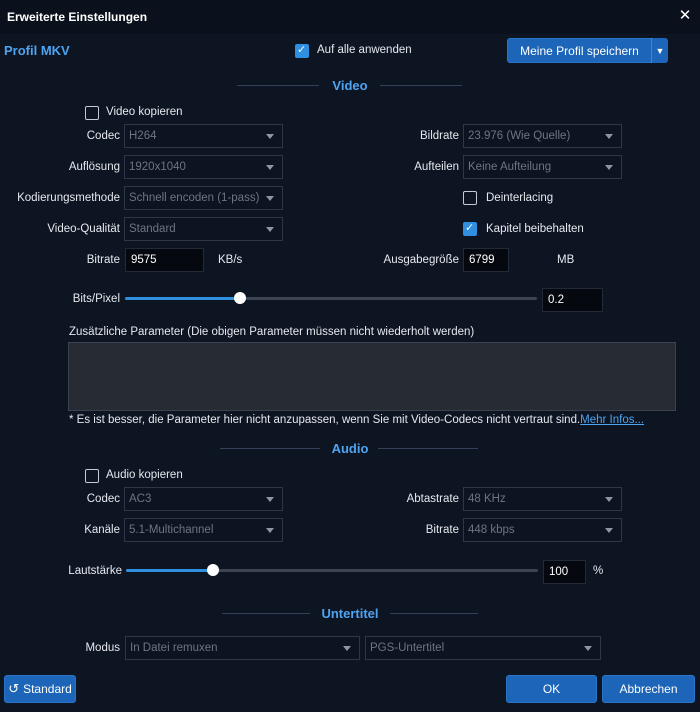 This screenshot has height=712, width=700. What do you see at coordinates (542, 530) in the screenshot?
I see `audio-bitrate-select: 448 kbps` at bounding box center [542, 530].